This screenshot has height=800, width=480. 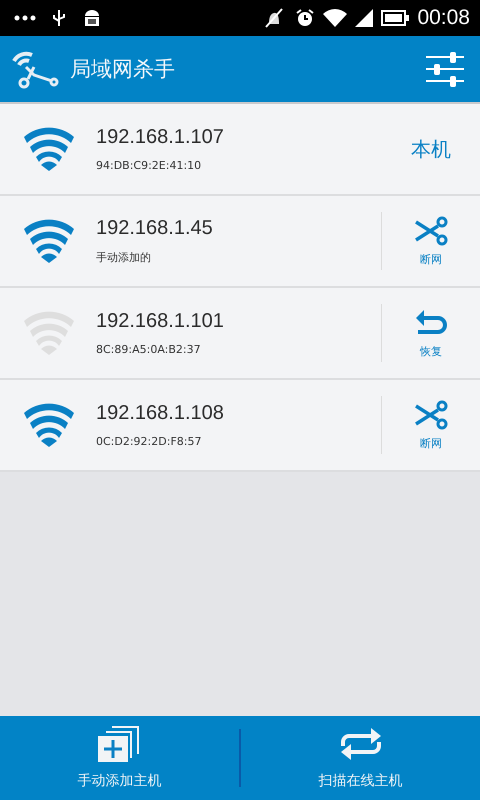 I want to click on host-detail: 94:DB:C9:2E:41:10, so click(x=149, y=165).